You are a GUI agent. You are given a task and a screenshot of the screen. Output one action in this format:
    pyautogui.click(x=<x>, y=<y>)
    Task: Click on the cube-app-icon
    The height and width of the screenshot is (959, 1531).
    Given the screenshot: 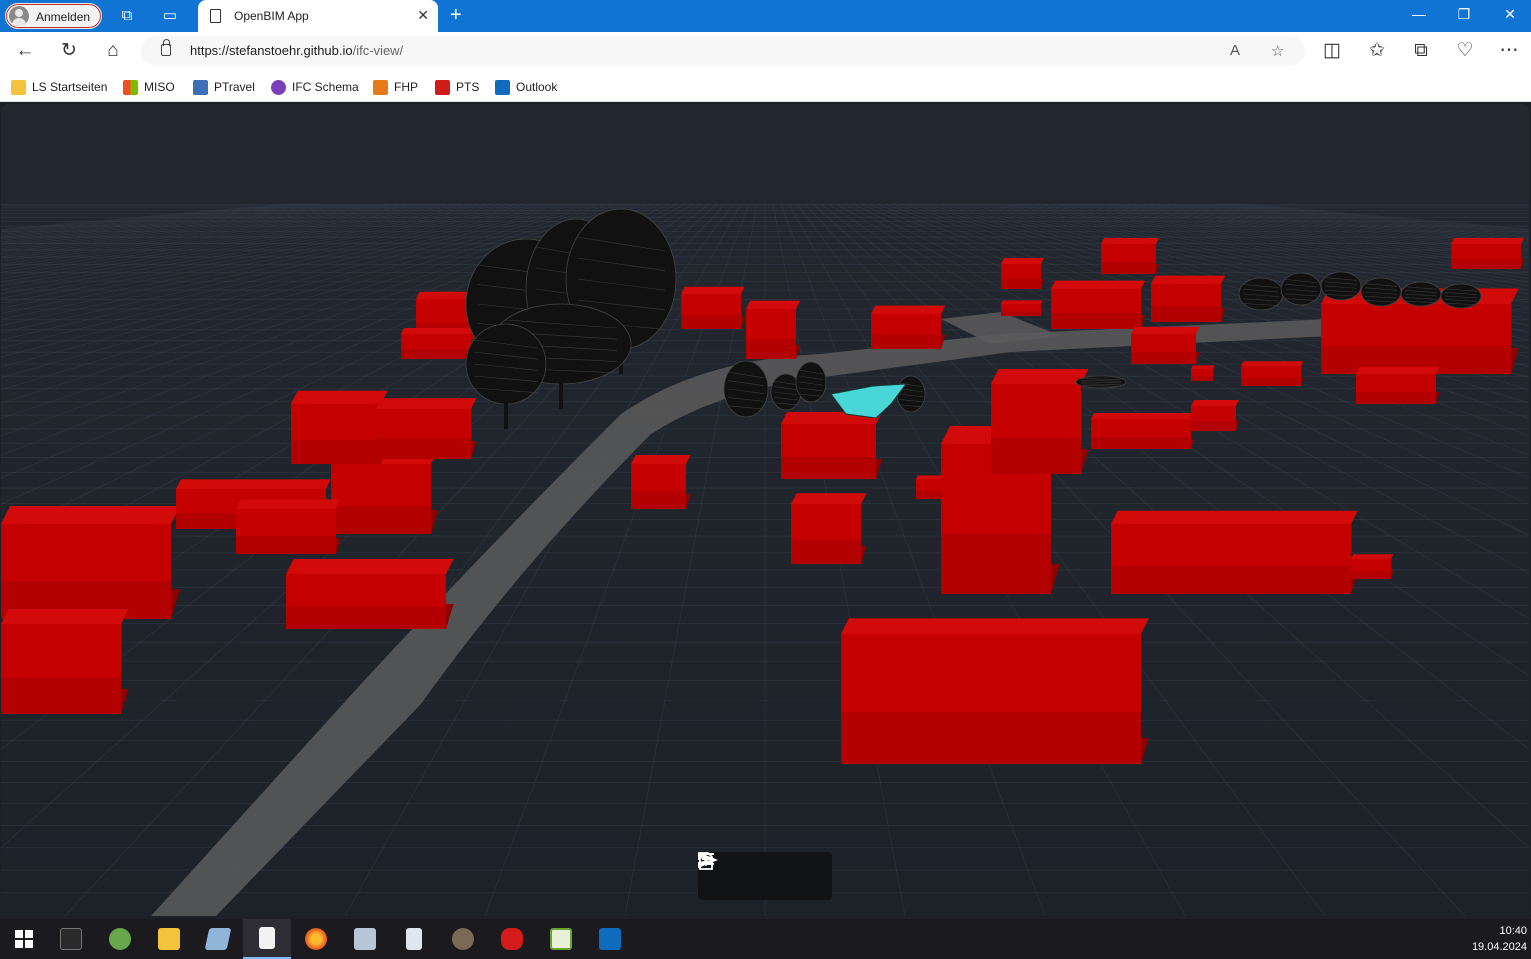 What is the action you would take?
    pyautogui.click(x=365, y=939)
    